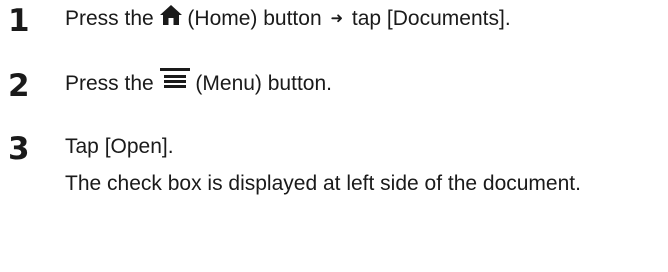 The image size is (668, 272). I want to click on instruction-text: (Menu) button., so click(263, 83).